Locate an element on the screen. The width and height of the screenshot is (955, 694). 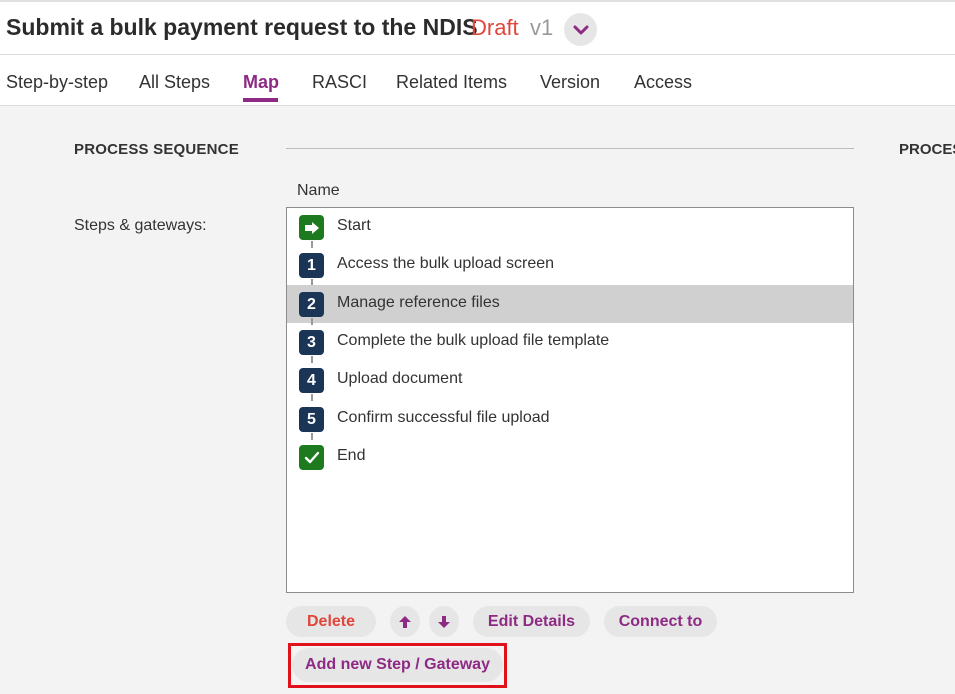
arrow-up-icon is located at coordinates (405, 621).